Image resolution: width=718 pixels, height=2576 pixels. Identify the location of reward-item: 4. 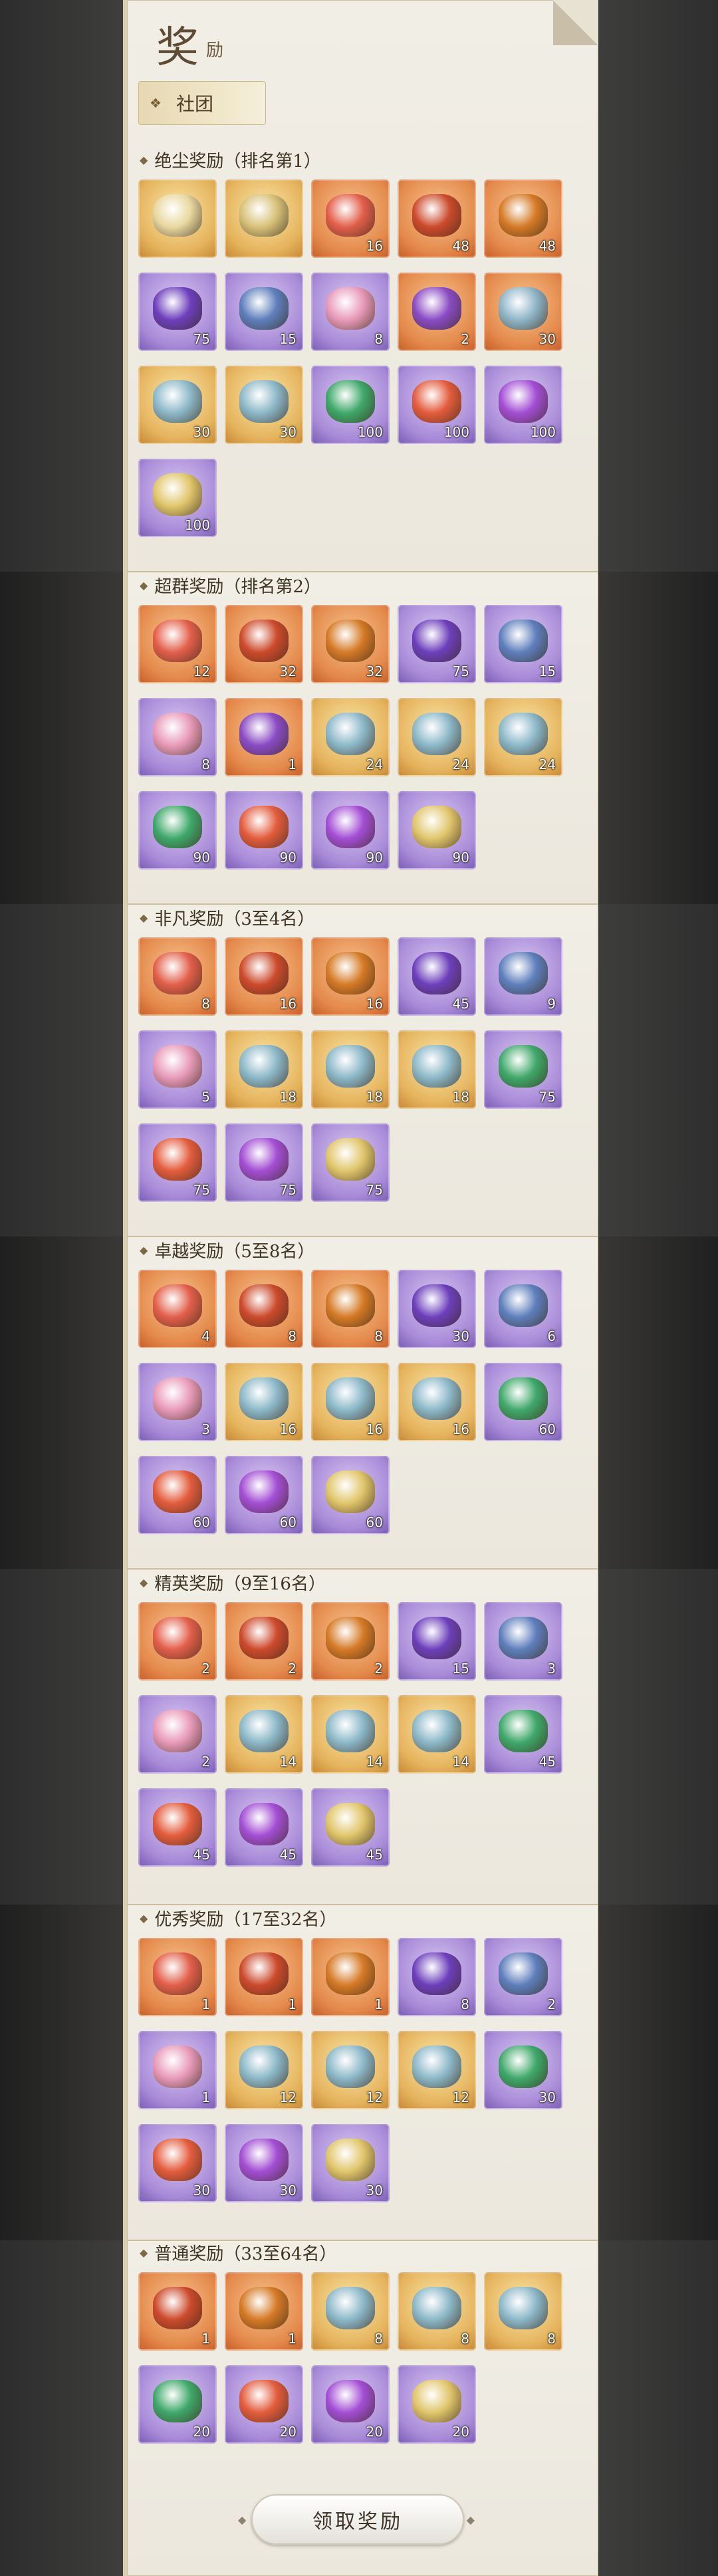
(177, 1309).